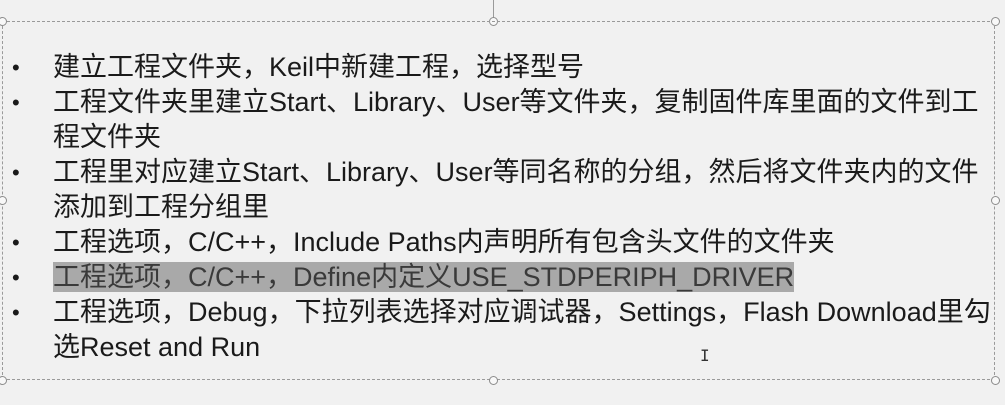 Image resolution: width=1005 pixels, height=405 pixels. I want to click on resize-handle-bottom-right, so click(995, 380).